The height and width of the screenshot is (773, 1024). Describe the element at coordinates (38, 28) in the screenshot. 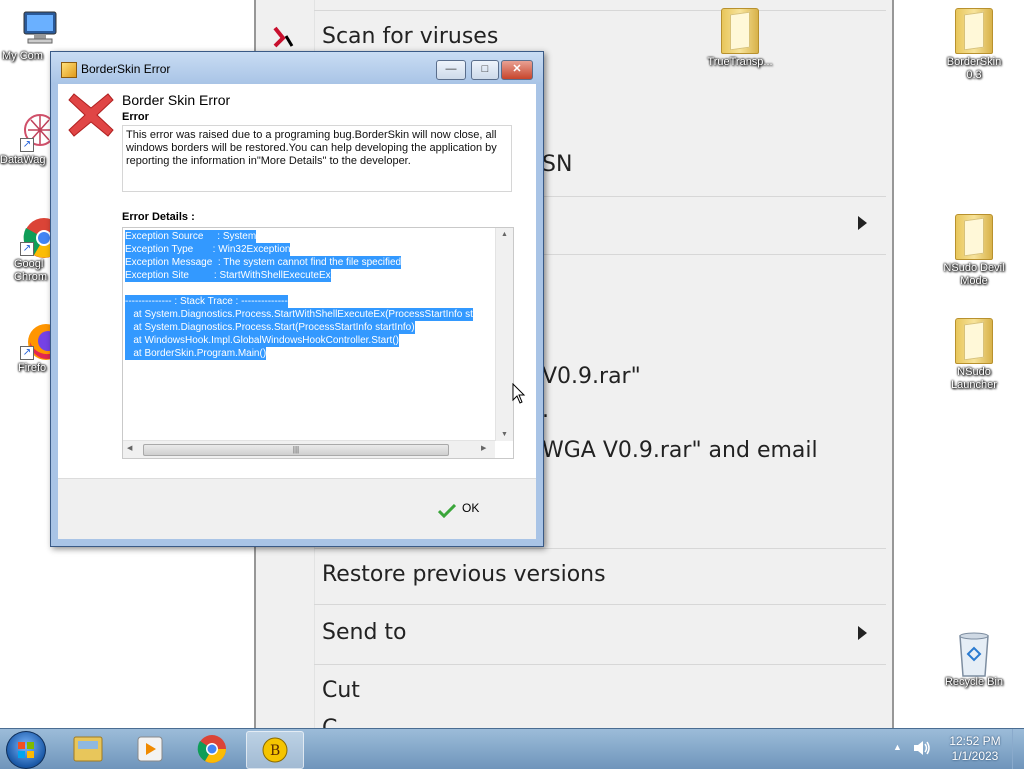

I see `computer-icon` at that location.